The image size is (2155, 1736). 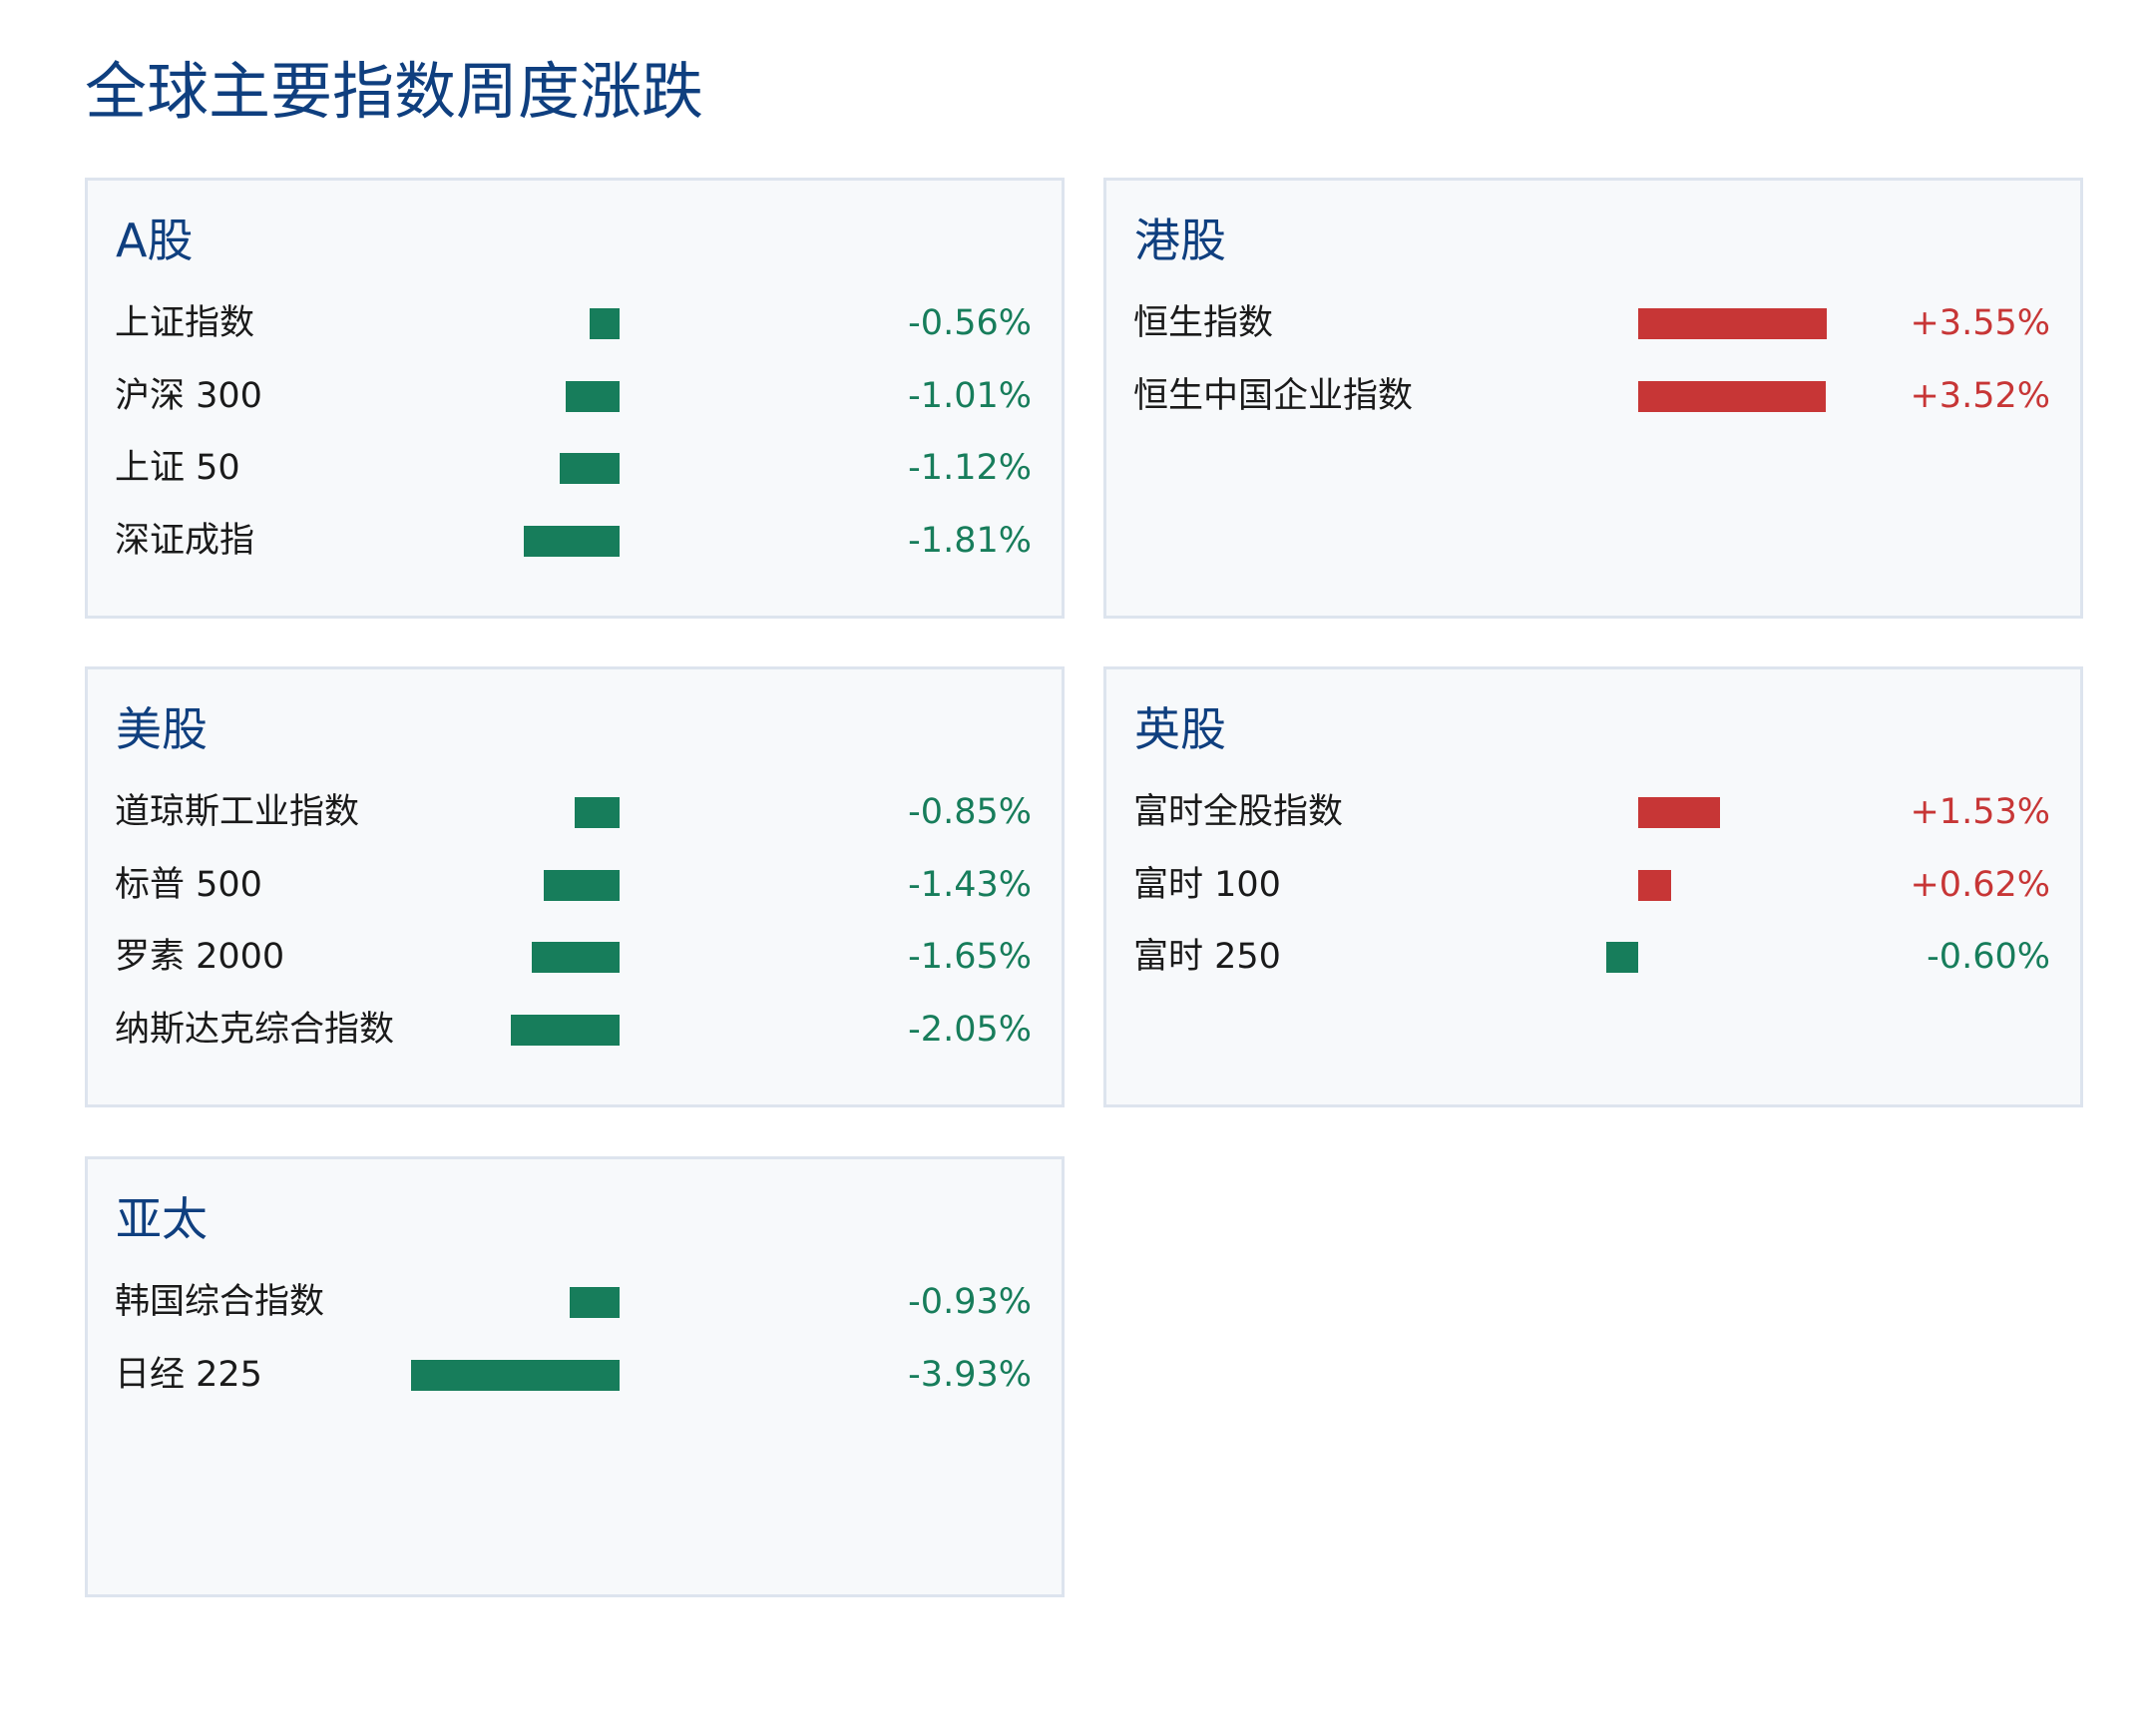 I want to click on index-row: 深证成指 -1.81%, so click(x=575, y=541).